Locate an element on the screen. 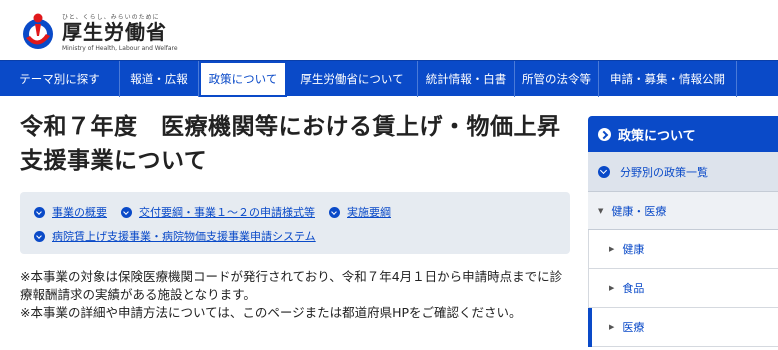  global-nav-item: 申請・募集・情報公開 is located at coordinates (668, 79).